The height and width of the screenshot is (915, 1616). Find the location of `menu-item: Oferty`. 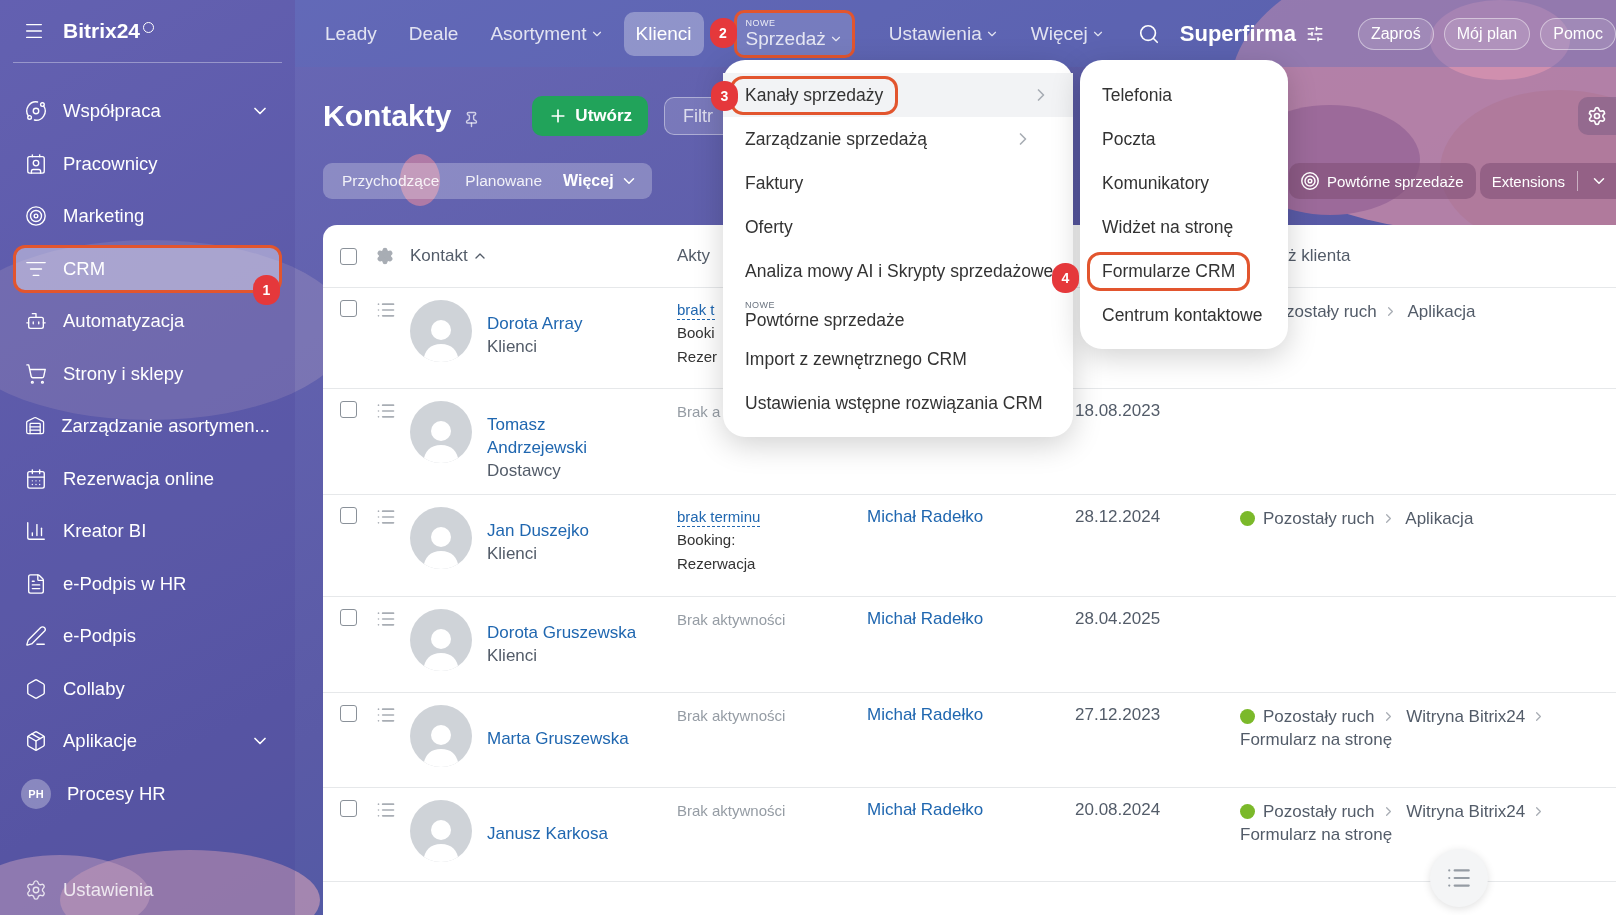

menu-item: Oferty is located at coordinates (889, 227).